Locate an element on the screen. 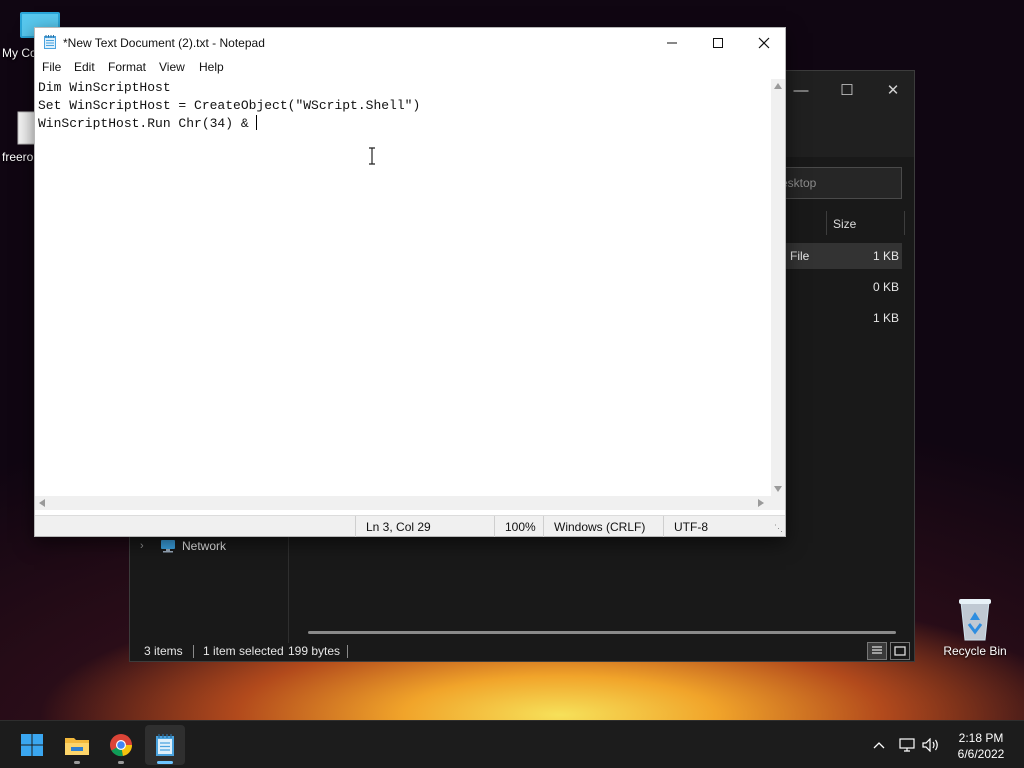 This screenshot has width=1024, height=768. resize-grip-icon: ⋱ is located at coordinates (778, 528).